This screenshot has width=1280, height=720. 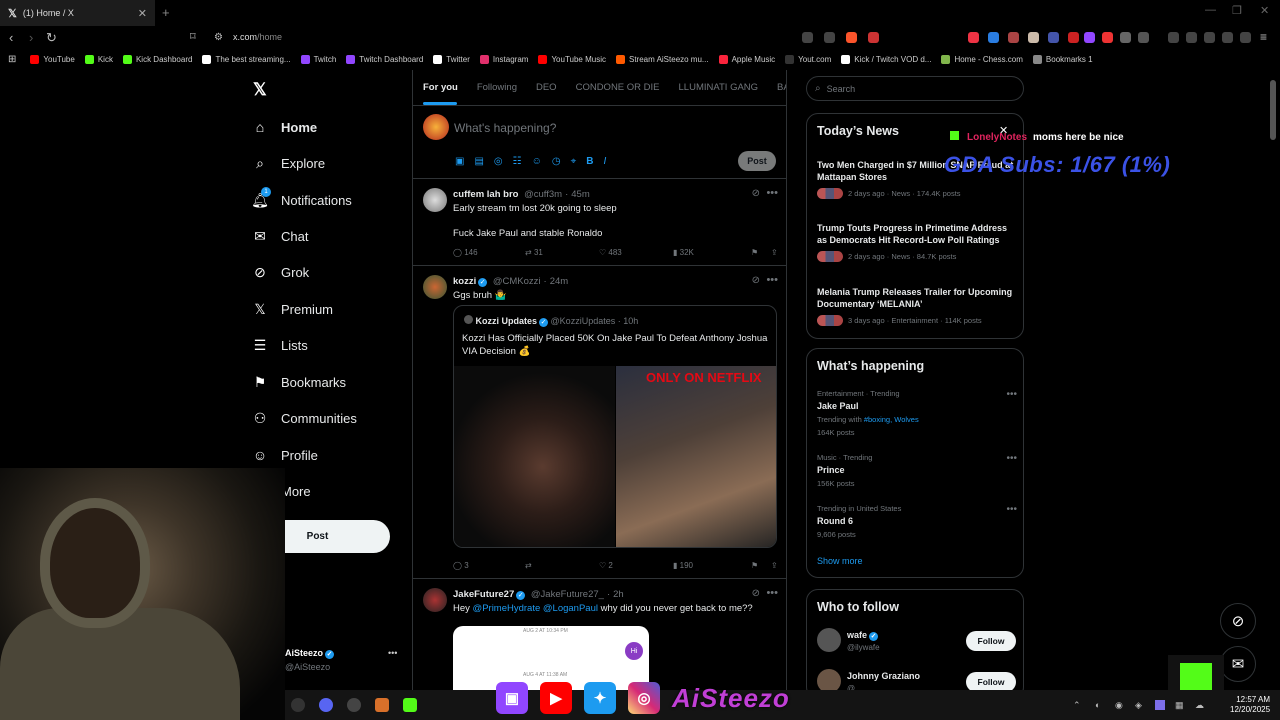 What do you see at coordinates (52, 59) in the screenshot?
I see `bookmark-youtube: YouTube` at bounding box center [52, 59].